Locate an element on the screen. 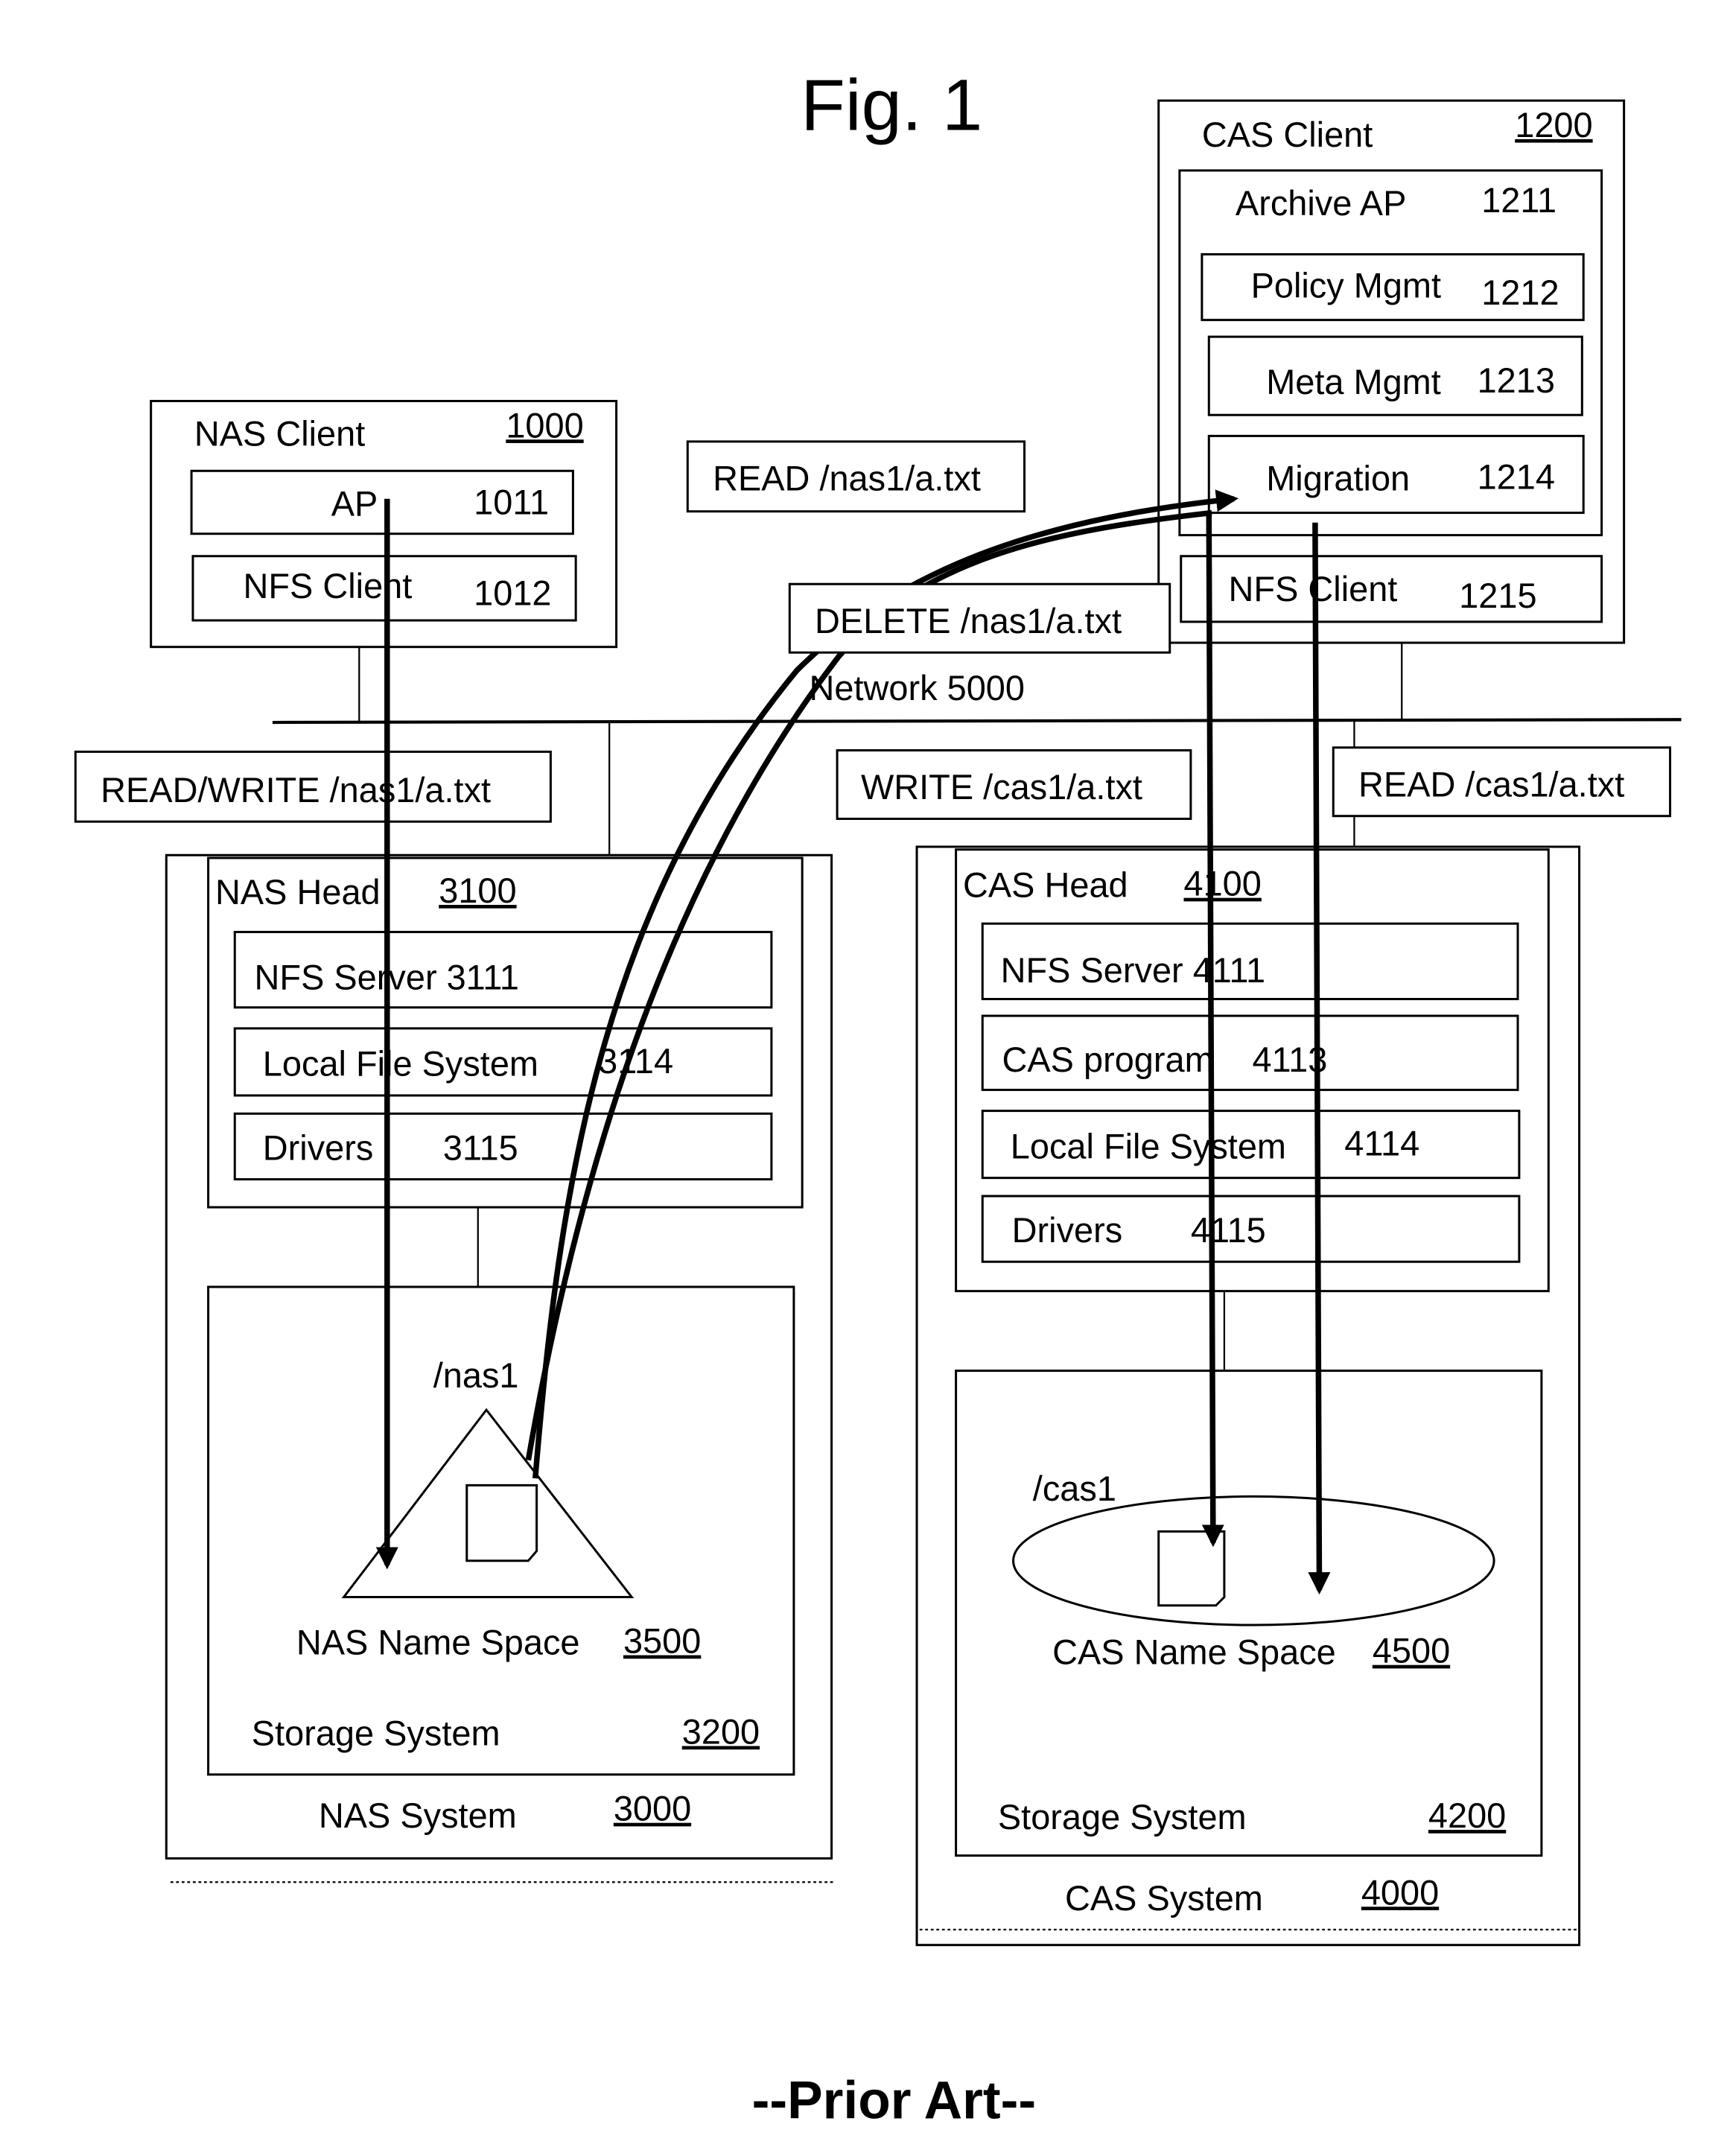  read-cas-label: READ /cas1/a.txt is located at coordinates (1491, 785).